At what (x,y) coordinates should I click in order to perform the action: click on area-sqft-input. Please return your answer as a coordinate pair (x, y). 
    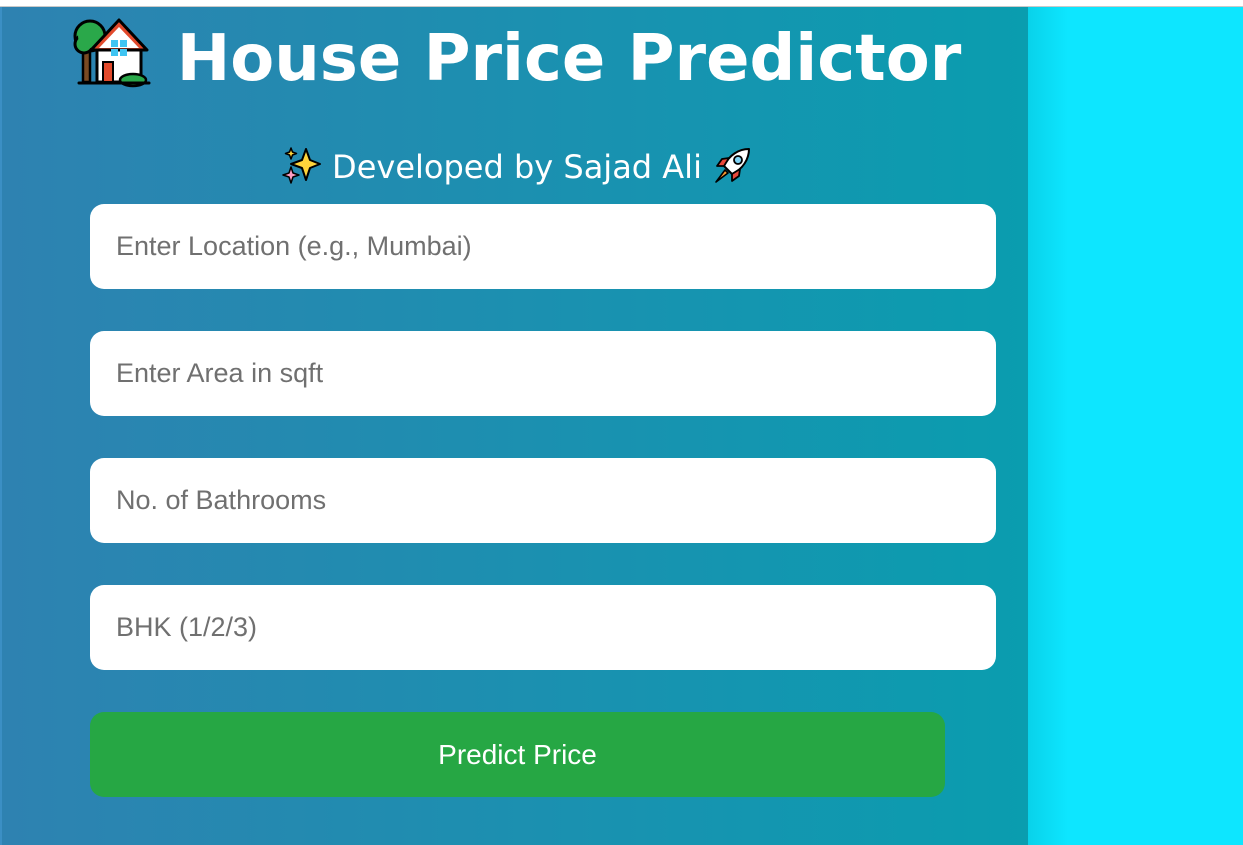
    Looking at the image, I should click on (543, 373).